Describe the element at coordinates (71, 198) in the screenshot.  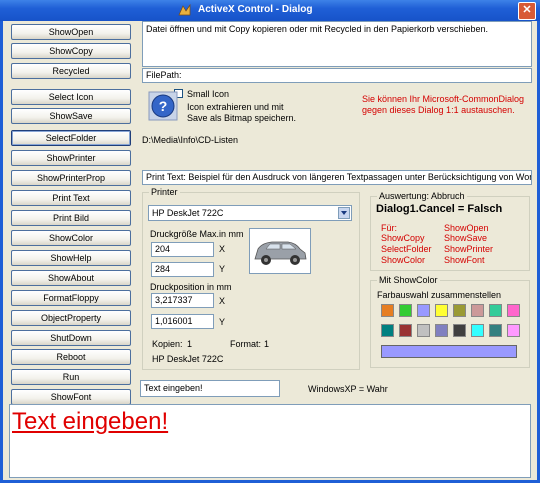
I see `print-text-button: Print Text` at that location.